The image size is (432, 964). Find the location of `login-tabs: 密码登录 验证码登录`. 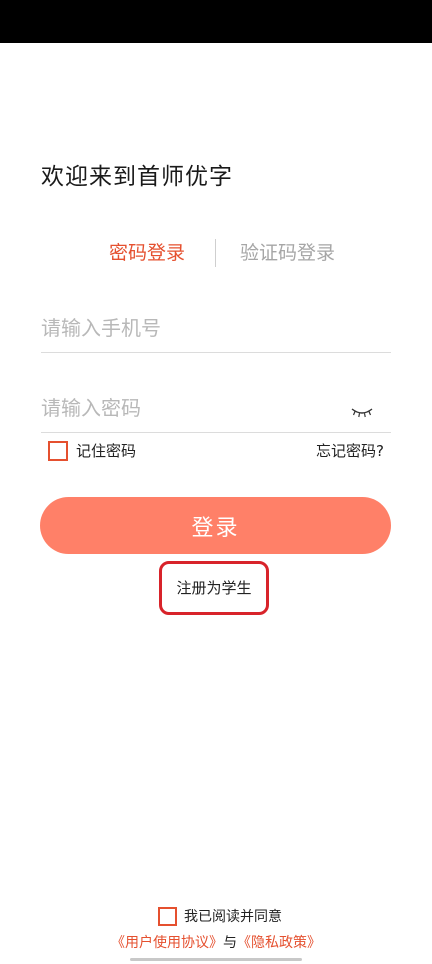

login-tabs: 密码登录 验证码登录 is located at coordinates (216, 253).